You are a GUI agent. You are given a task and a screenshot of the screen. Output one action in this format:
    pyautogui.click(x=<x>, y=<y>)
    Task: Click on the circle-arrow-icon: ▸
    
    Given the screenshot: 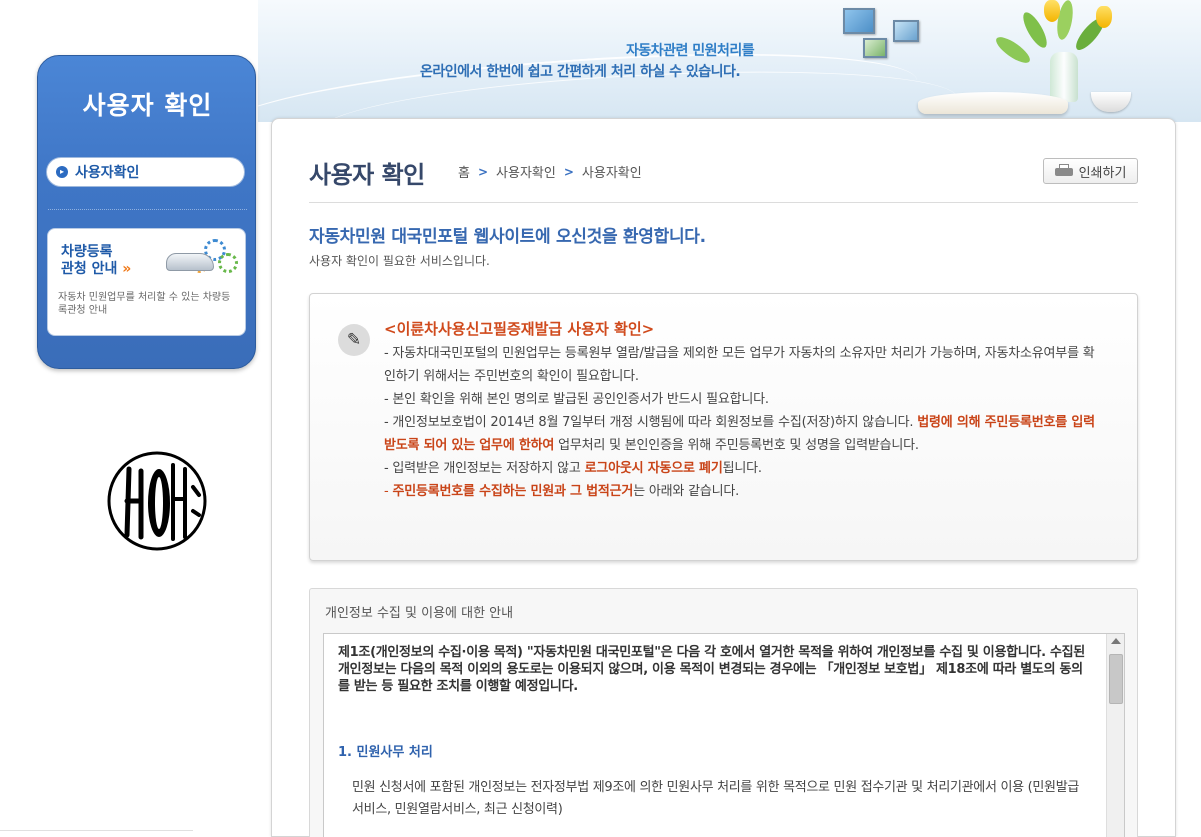 What is the action you would take?
    pyautogui.click(x=62, y=172)
    